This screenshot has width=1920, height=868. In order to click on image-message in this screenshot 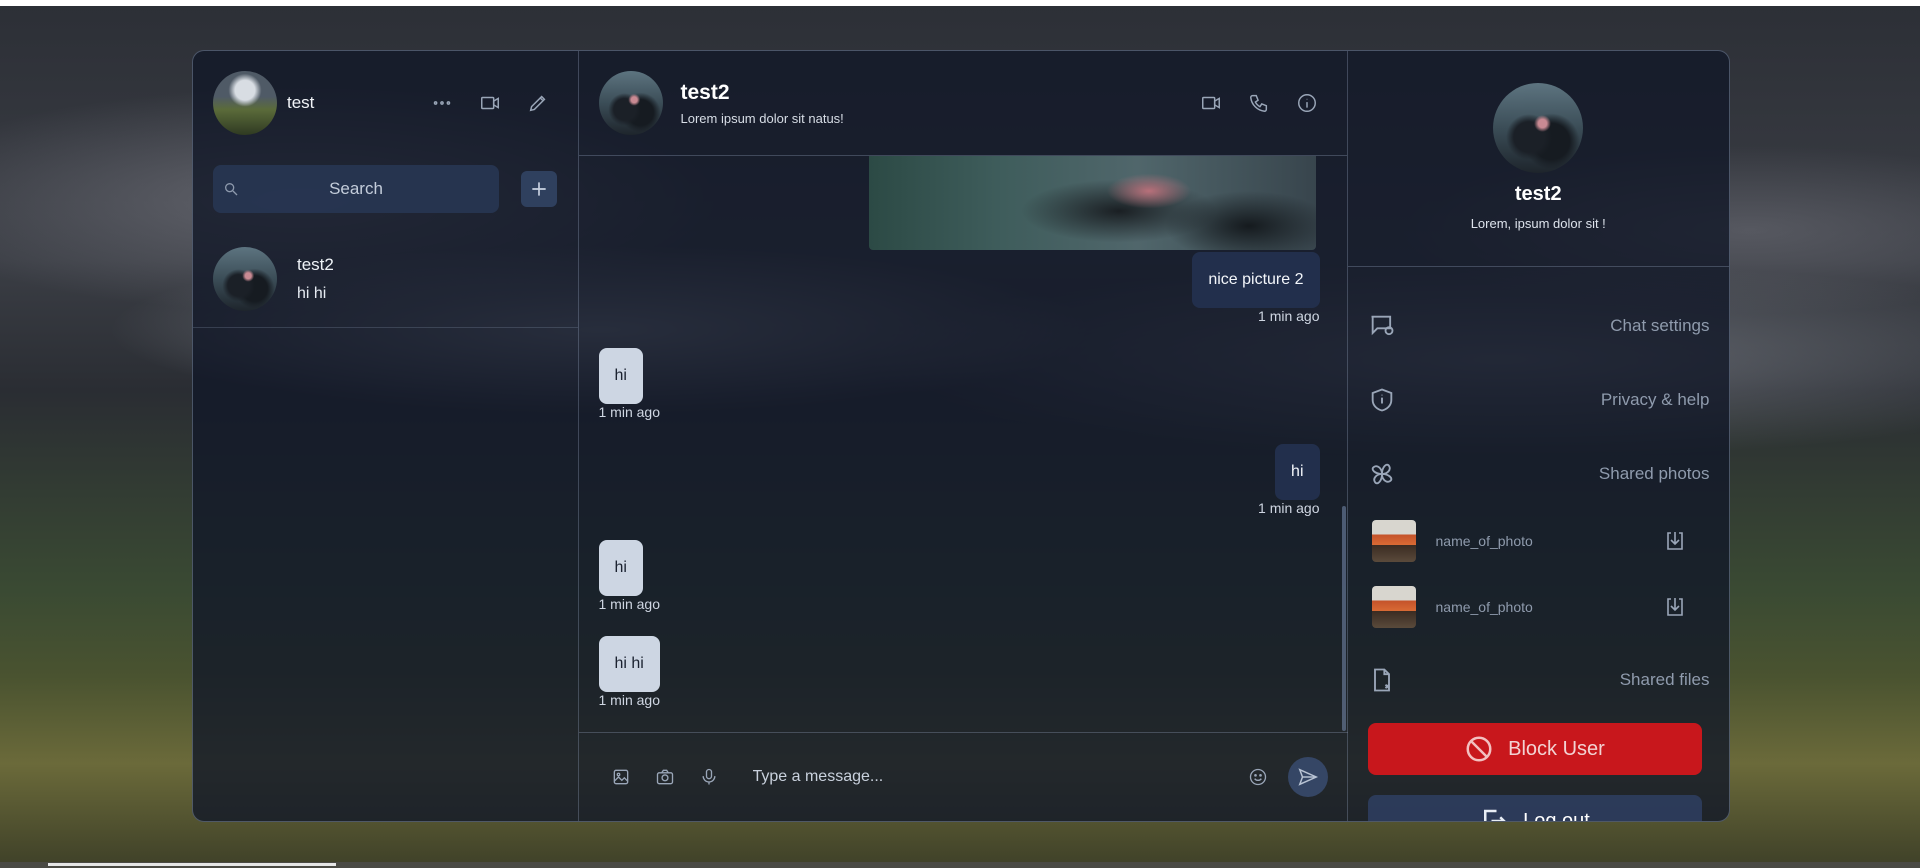, I will do `click(1092, 203)`.